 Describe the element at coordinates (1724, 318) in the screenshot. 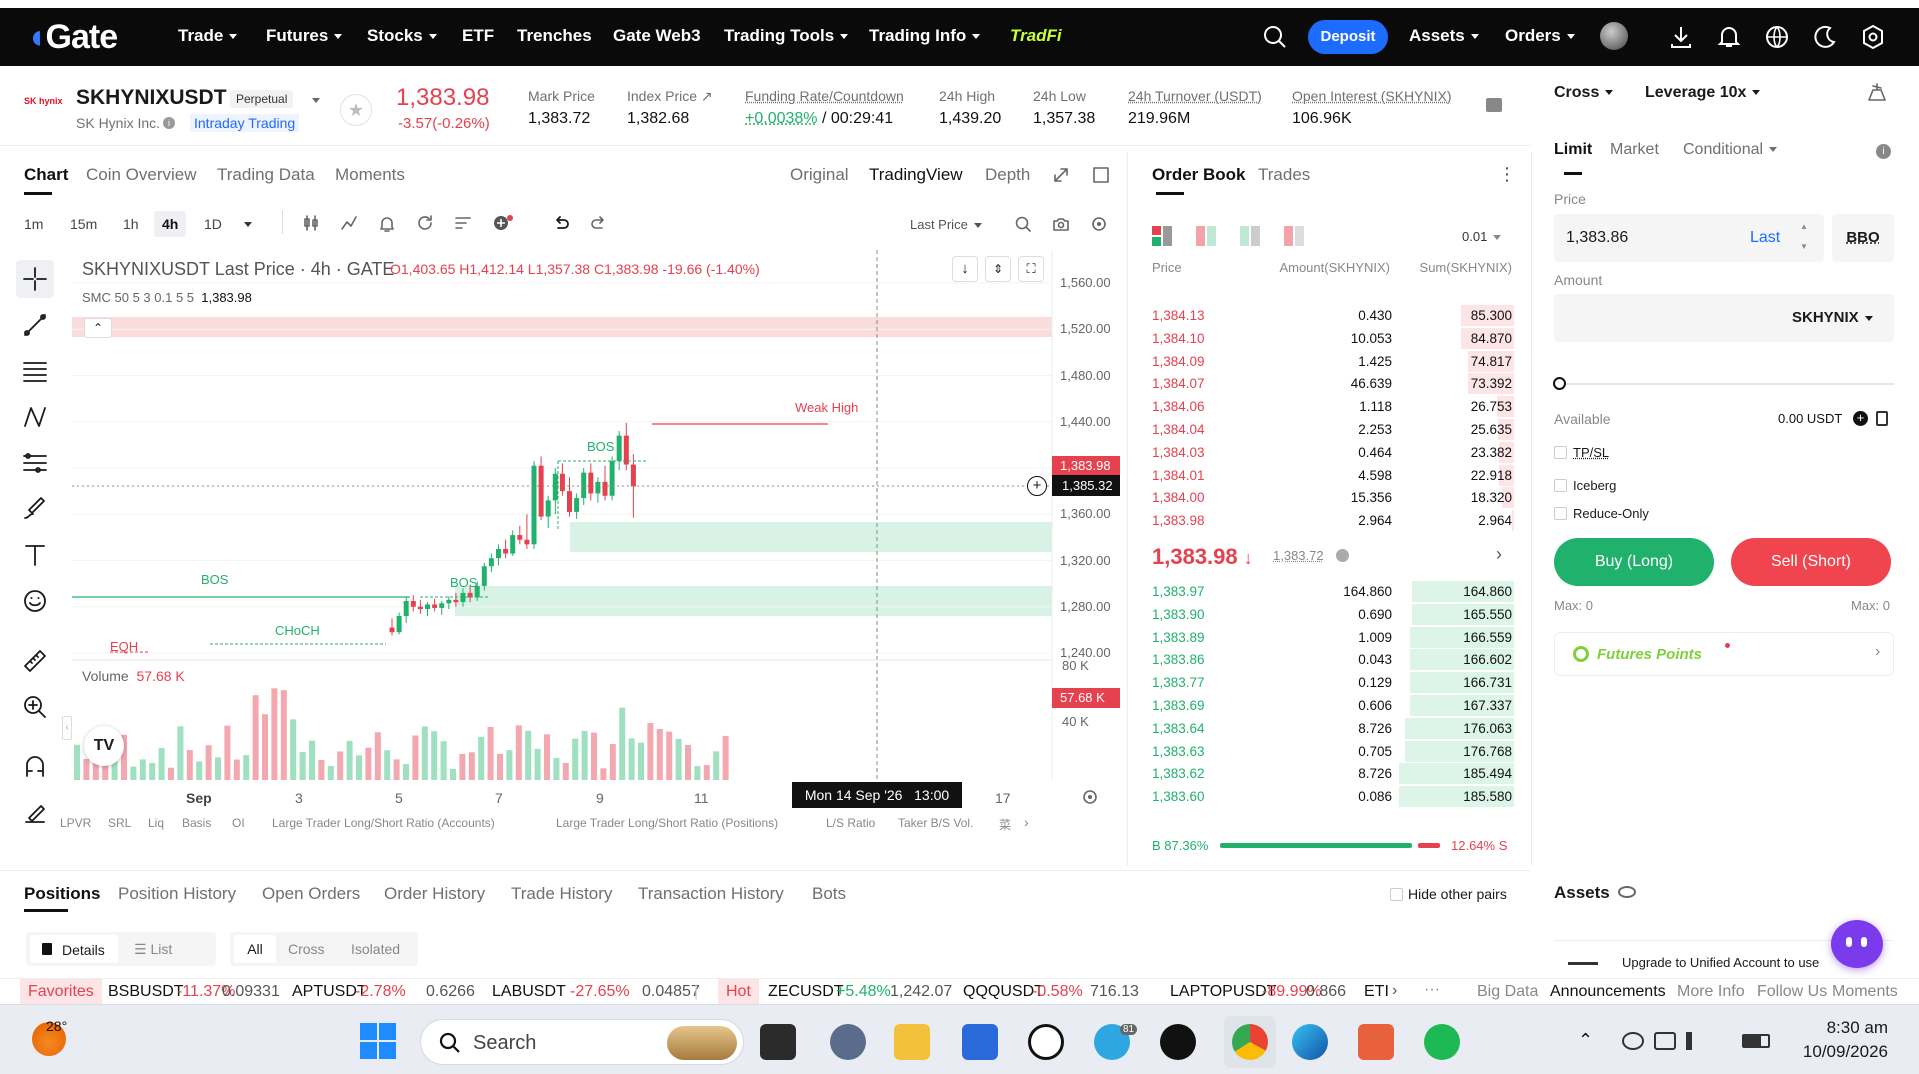

I see `amount-input: SKHYNIX` at that location.